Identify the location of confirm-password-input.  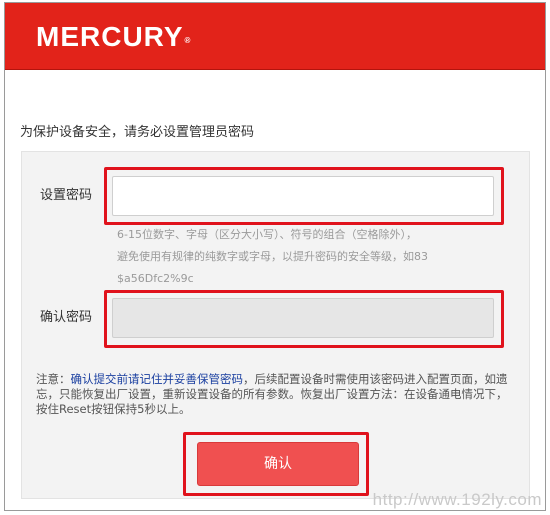
(303, 318).